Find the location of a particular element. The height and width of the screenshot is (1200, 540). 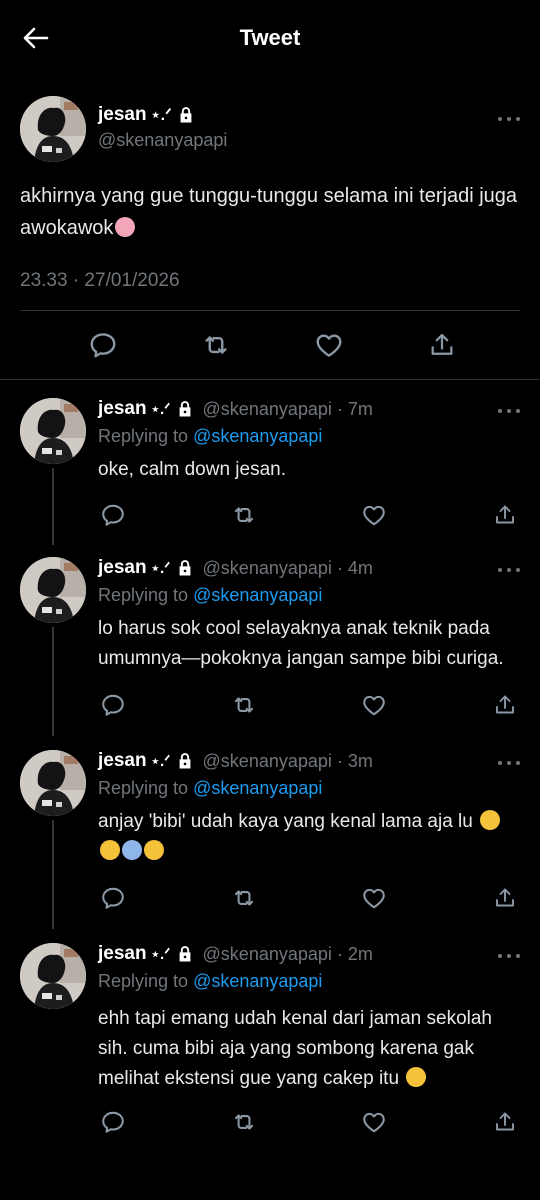

user-handle: @skenanyapapi is located at coordinates (162, 140).